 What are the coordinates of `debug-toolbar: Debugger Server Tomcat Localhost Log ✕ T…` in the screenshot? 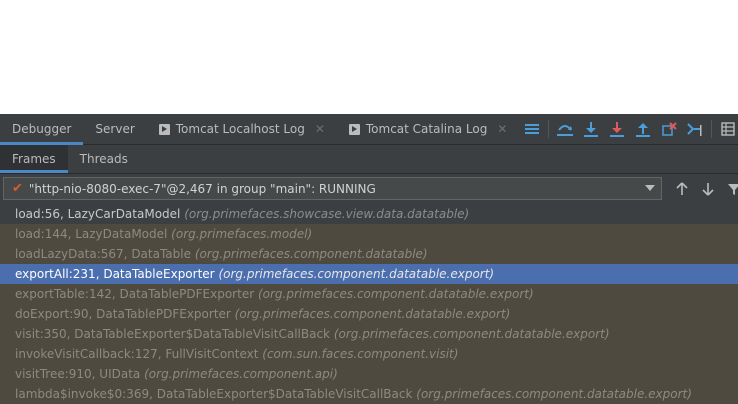 It's located at (369, 129).